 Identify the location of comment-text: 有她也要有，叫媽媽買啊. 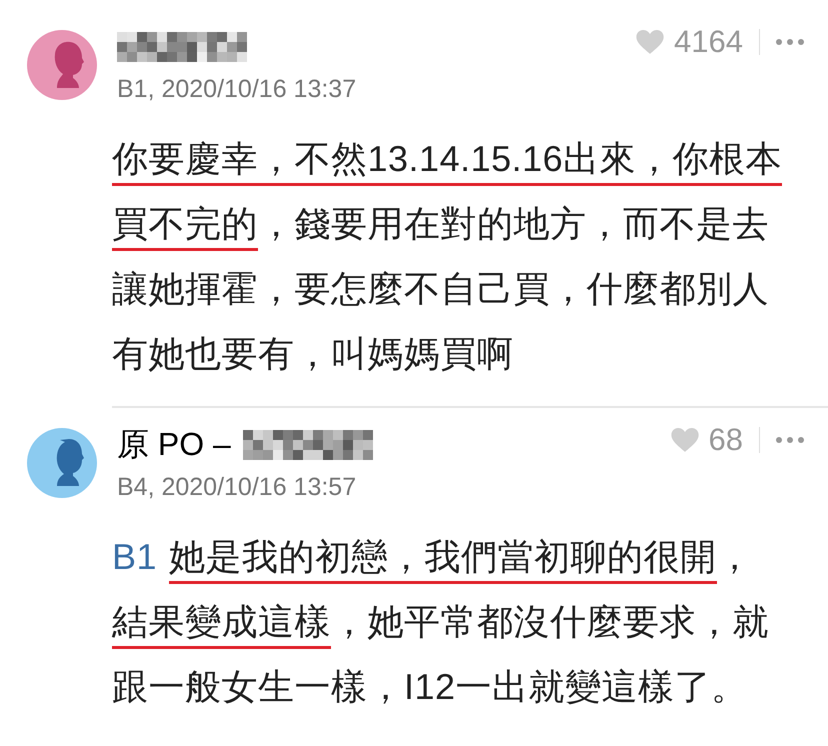
(313, 354).